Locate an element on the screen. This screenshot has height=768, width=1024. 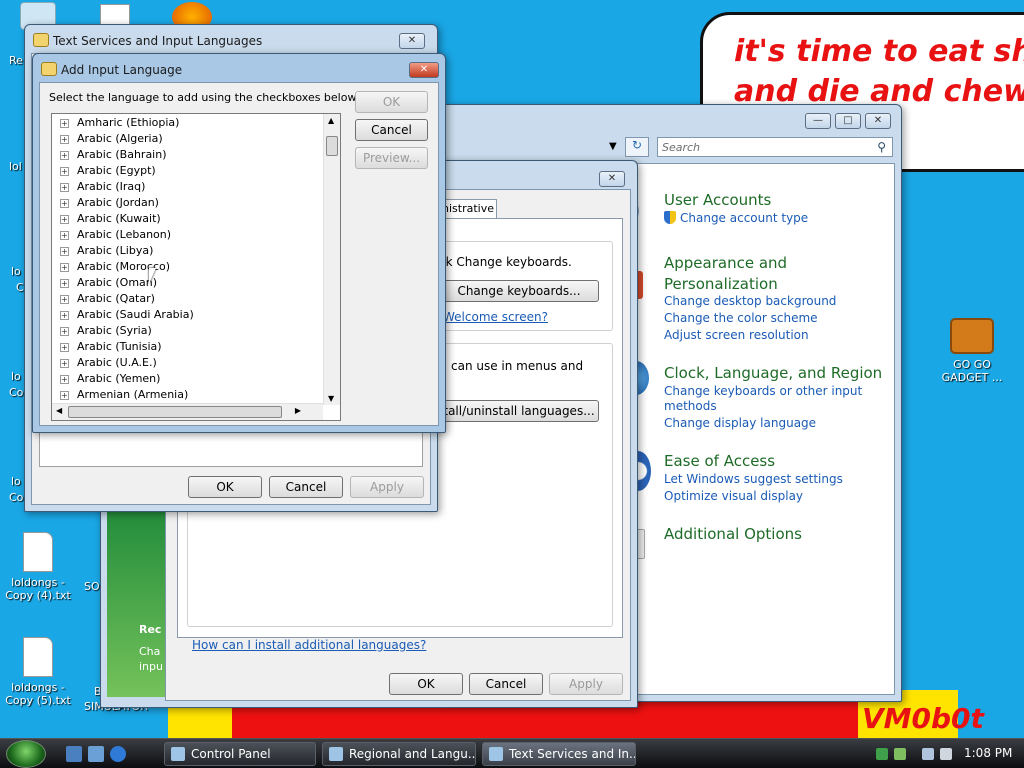
text-services-cancel-button: Cancel is located at coordinates (306, 487).